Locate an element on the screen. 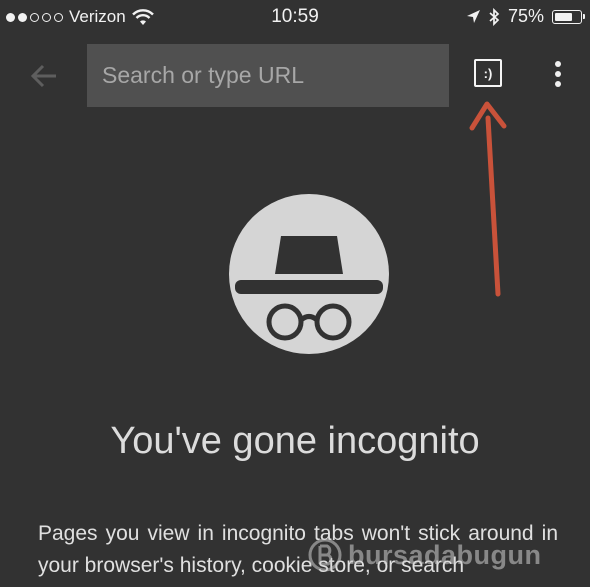 The height and width of the screenshot is (587, 590). tab-switcher-button: :) is located at coordinates (488, 73).